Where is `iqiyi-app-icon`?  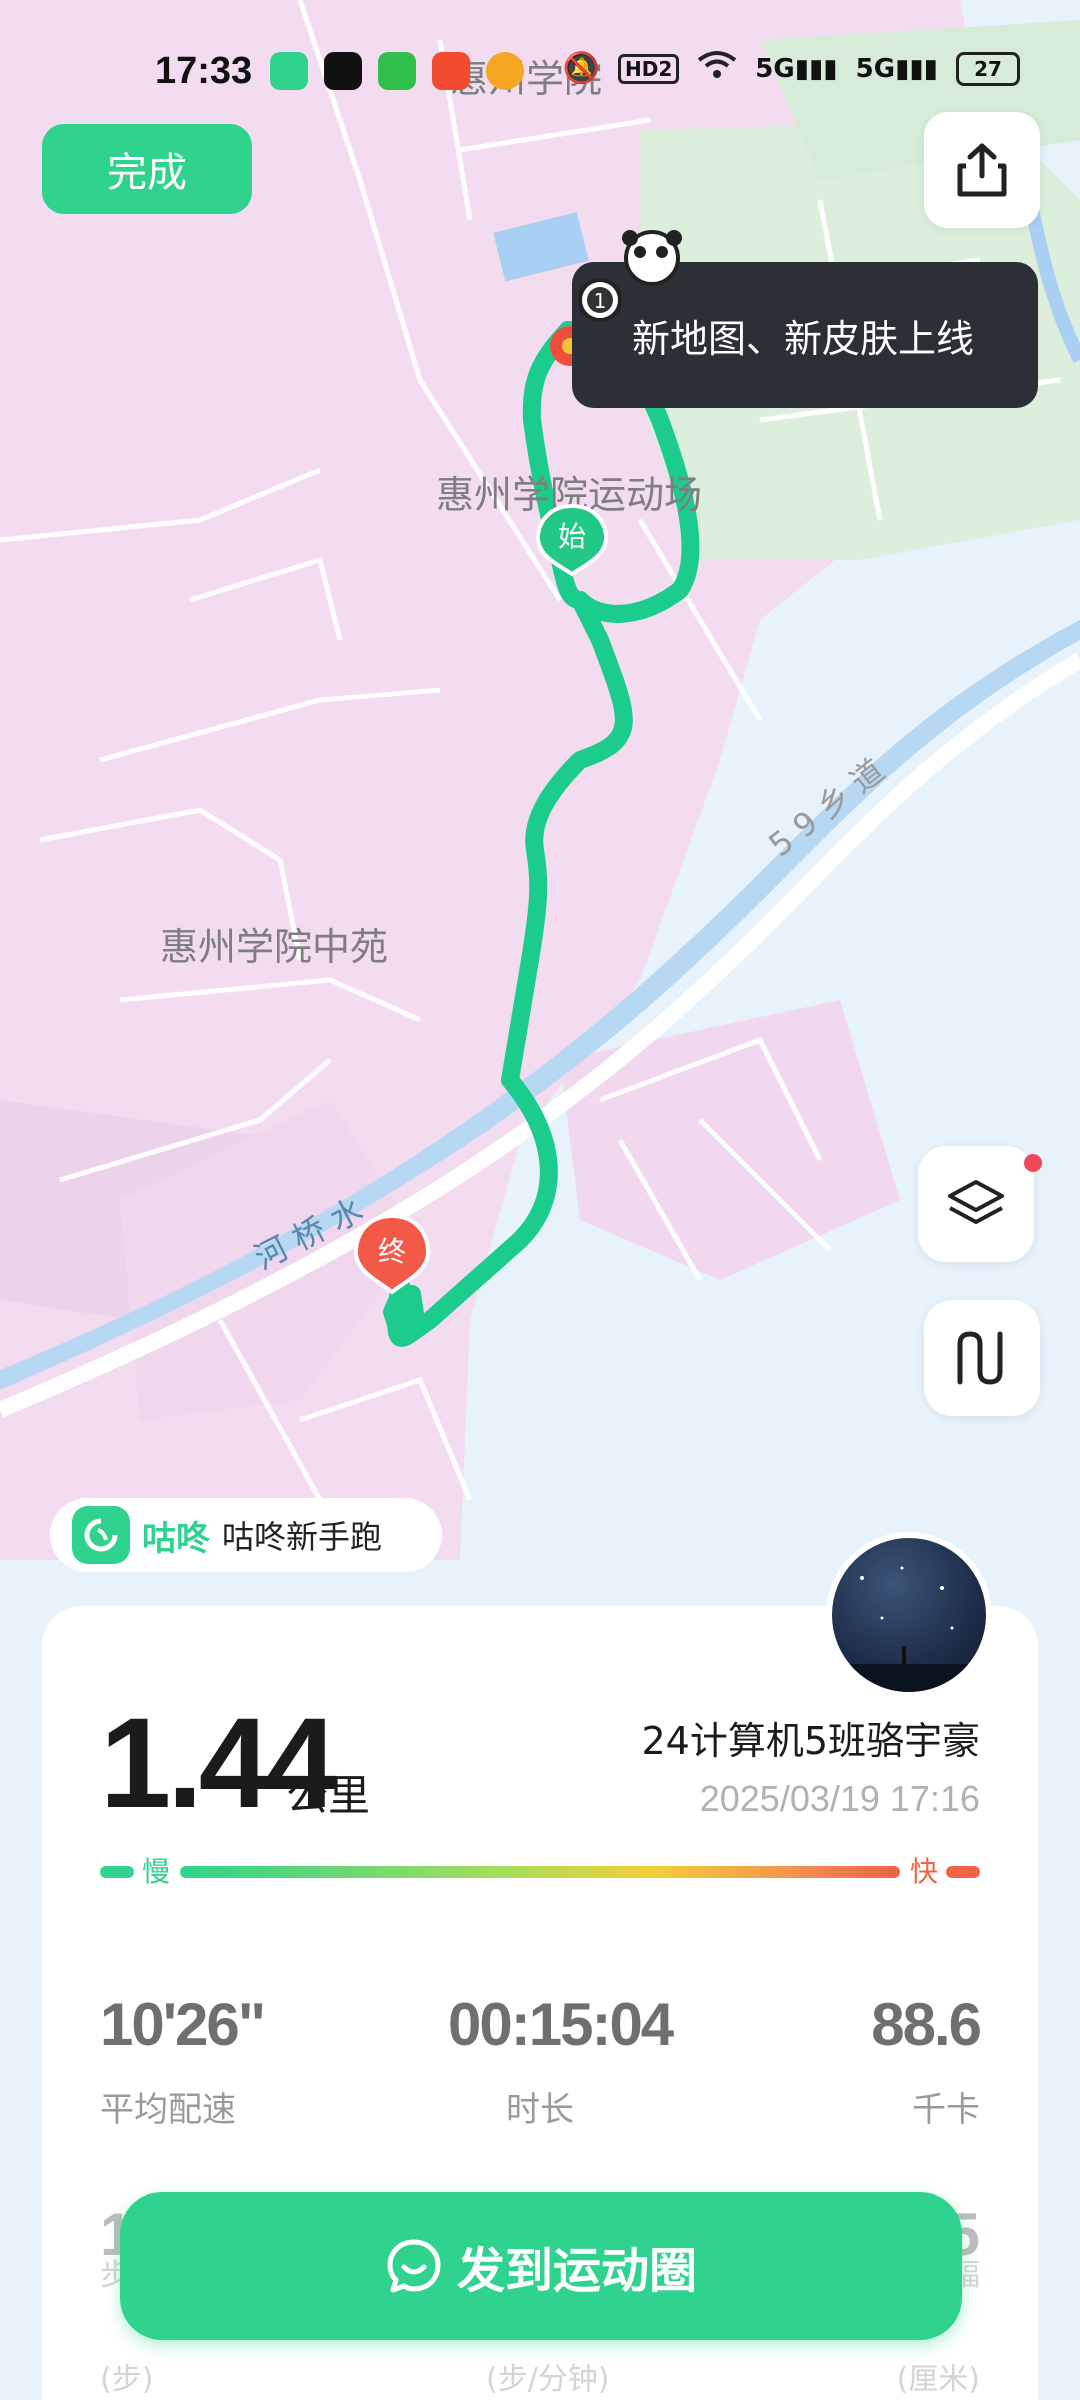 iqiyi-app-icon is located at coordinates (397, 71).